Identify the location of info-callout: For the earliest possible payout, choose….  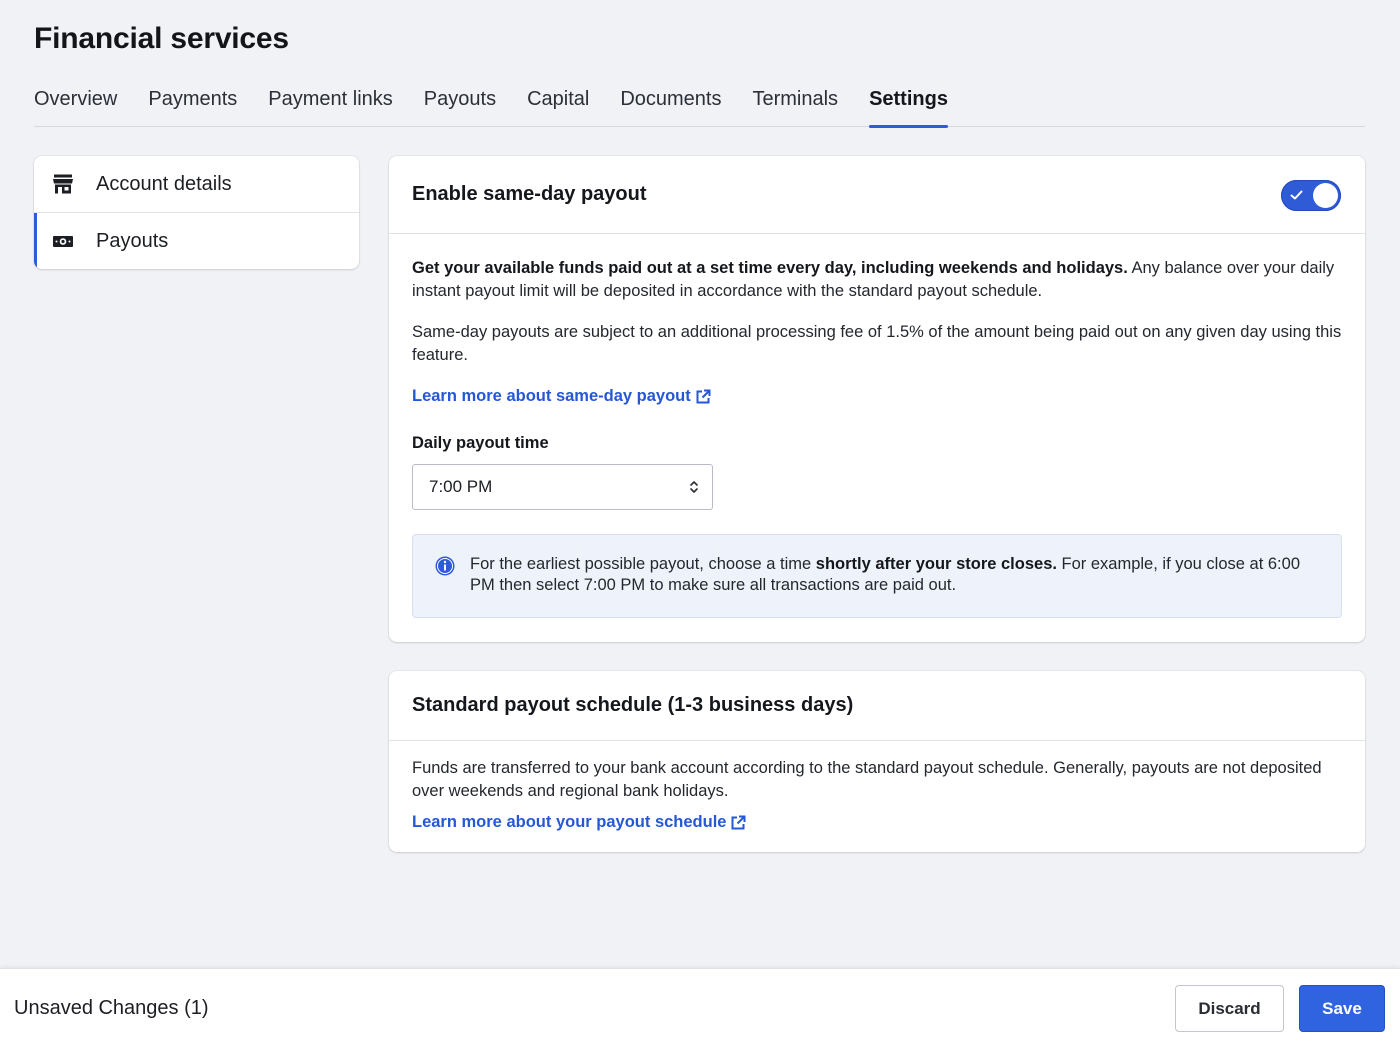
(877, 576).